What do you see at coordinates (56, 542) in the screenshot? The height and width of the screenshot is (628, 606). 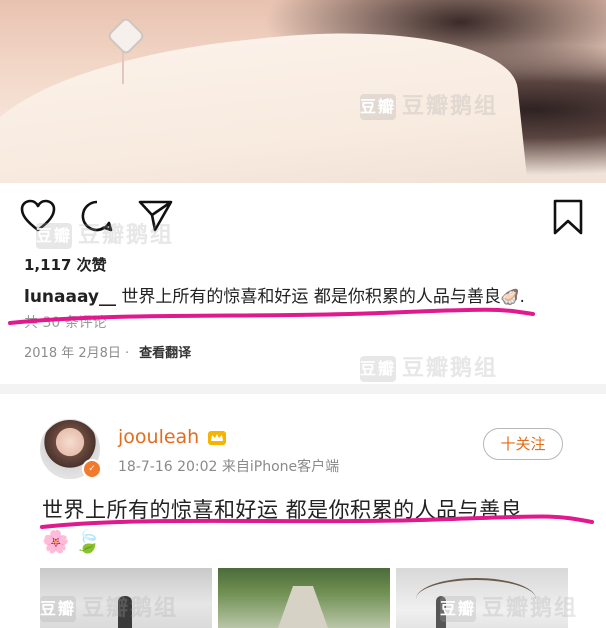 I see `cherry-blossom-emoji: 🌸` at bounding box center [56, 542].